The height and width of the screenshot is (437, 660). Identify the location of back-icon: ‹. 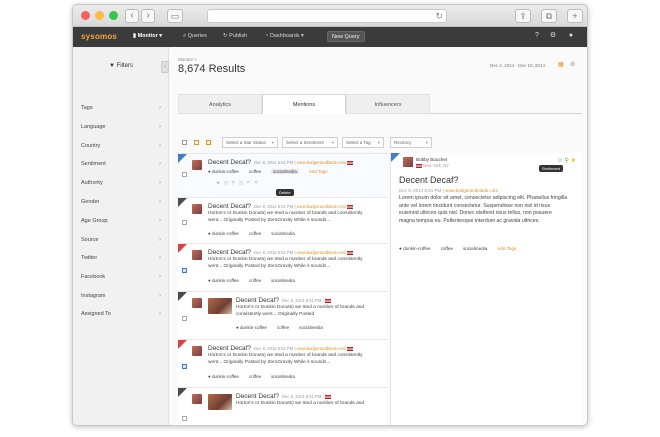
(132, 16).